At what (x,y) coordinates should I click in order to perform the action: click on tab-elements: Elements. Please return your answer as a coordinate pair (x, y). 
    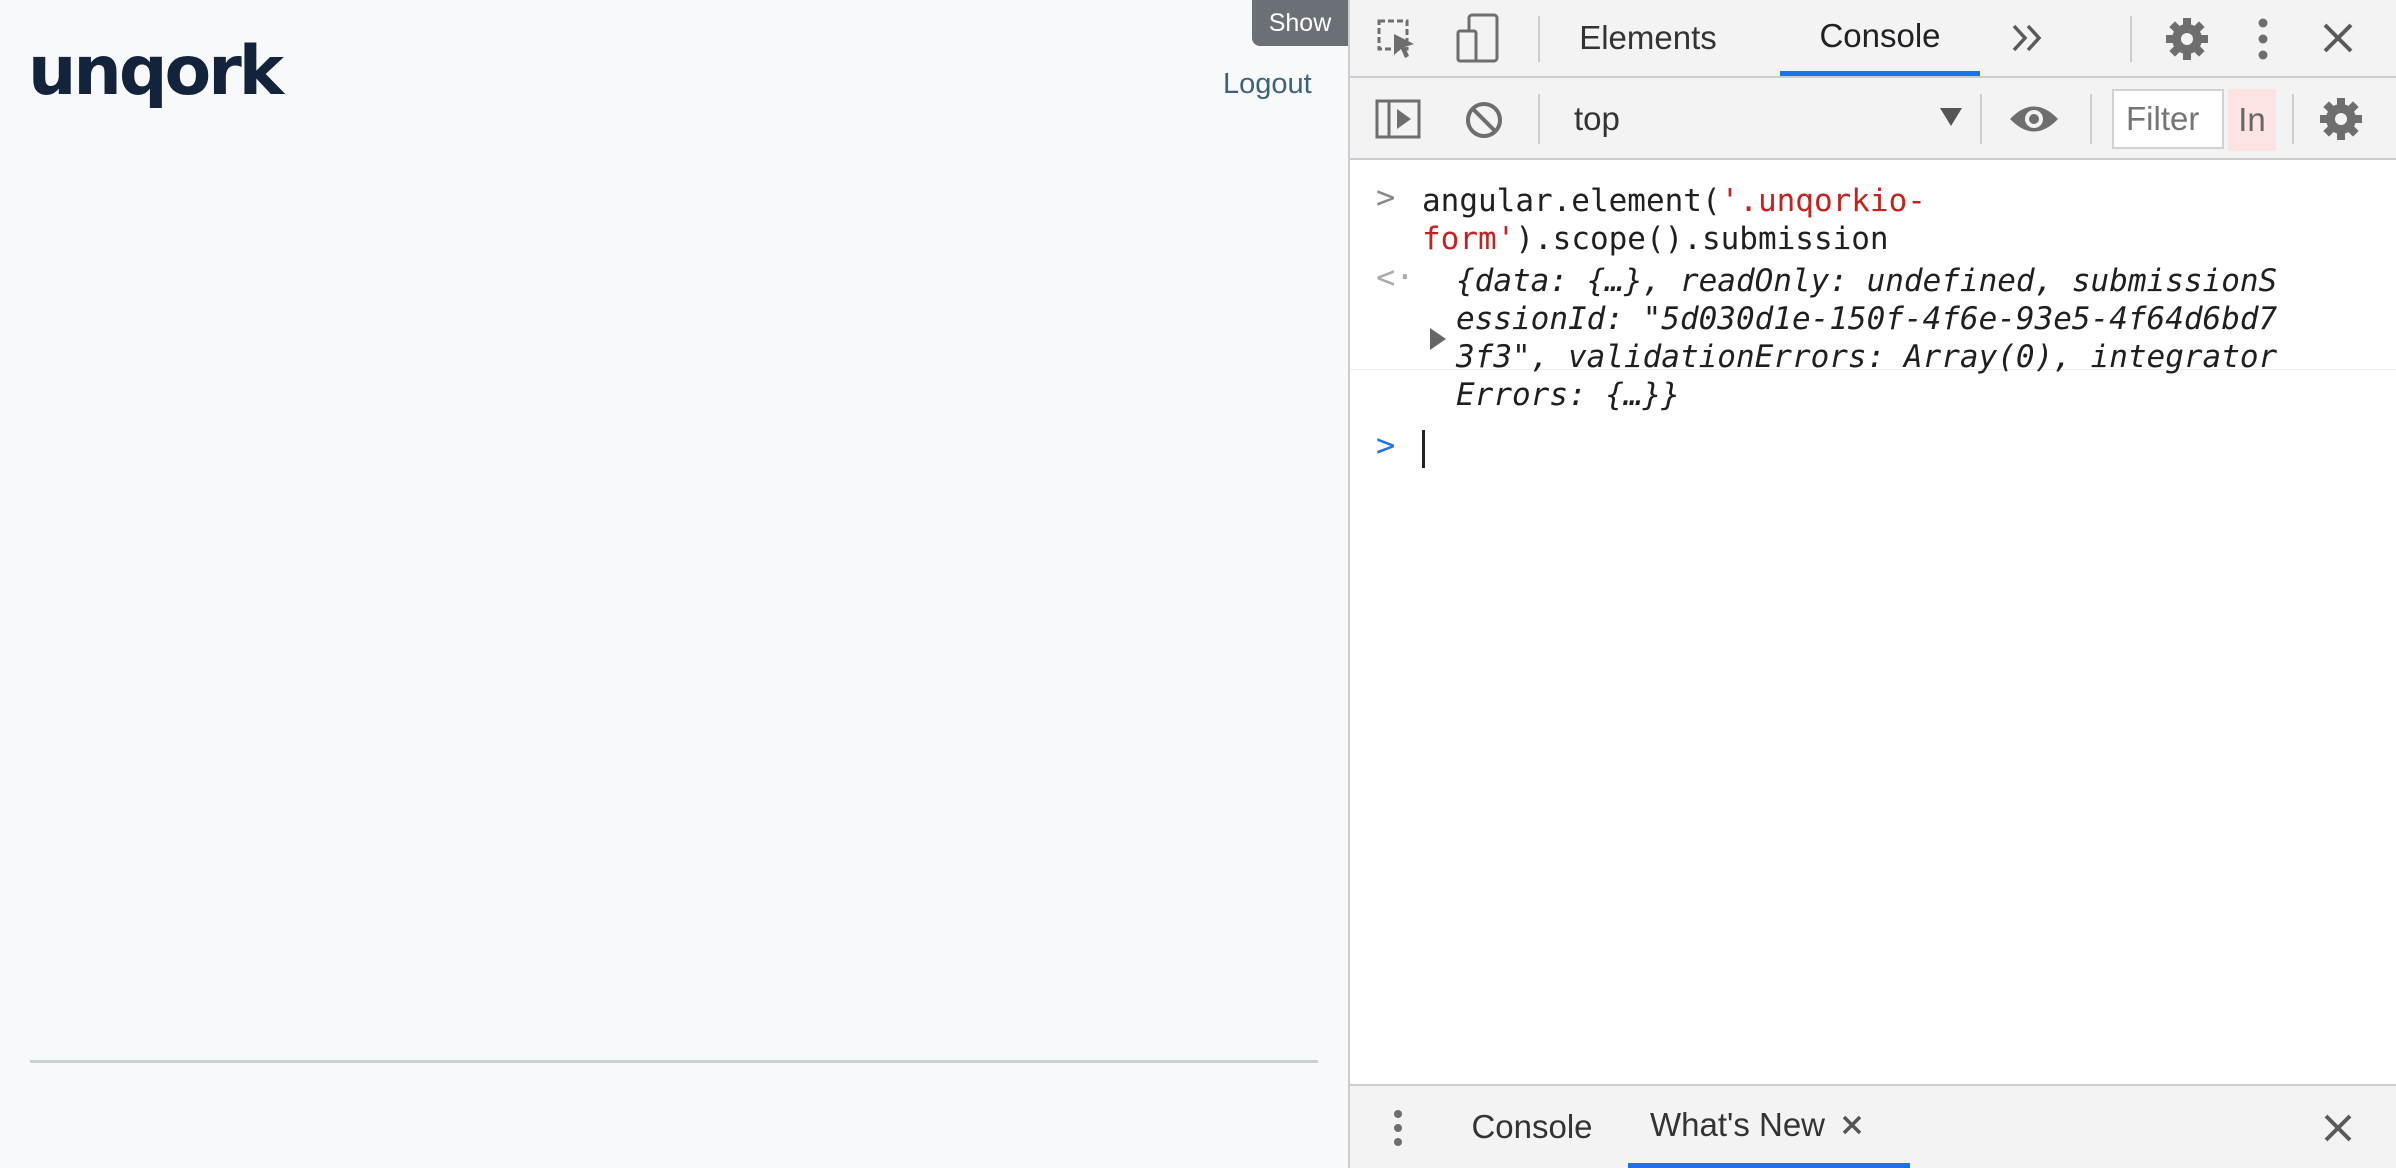
    Looking at the image, I should click on (1648, 38).